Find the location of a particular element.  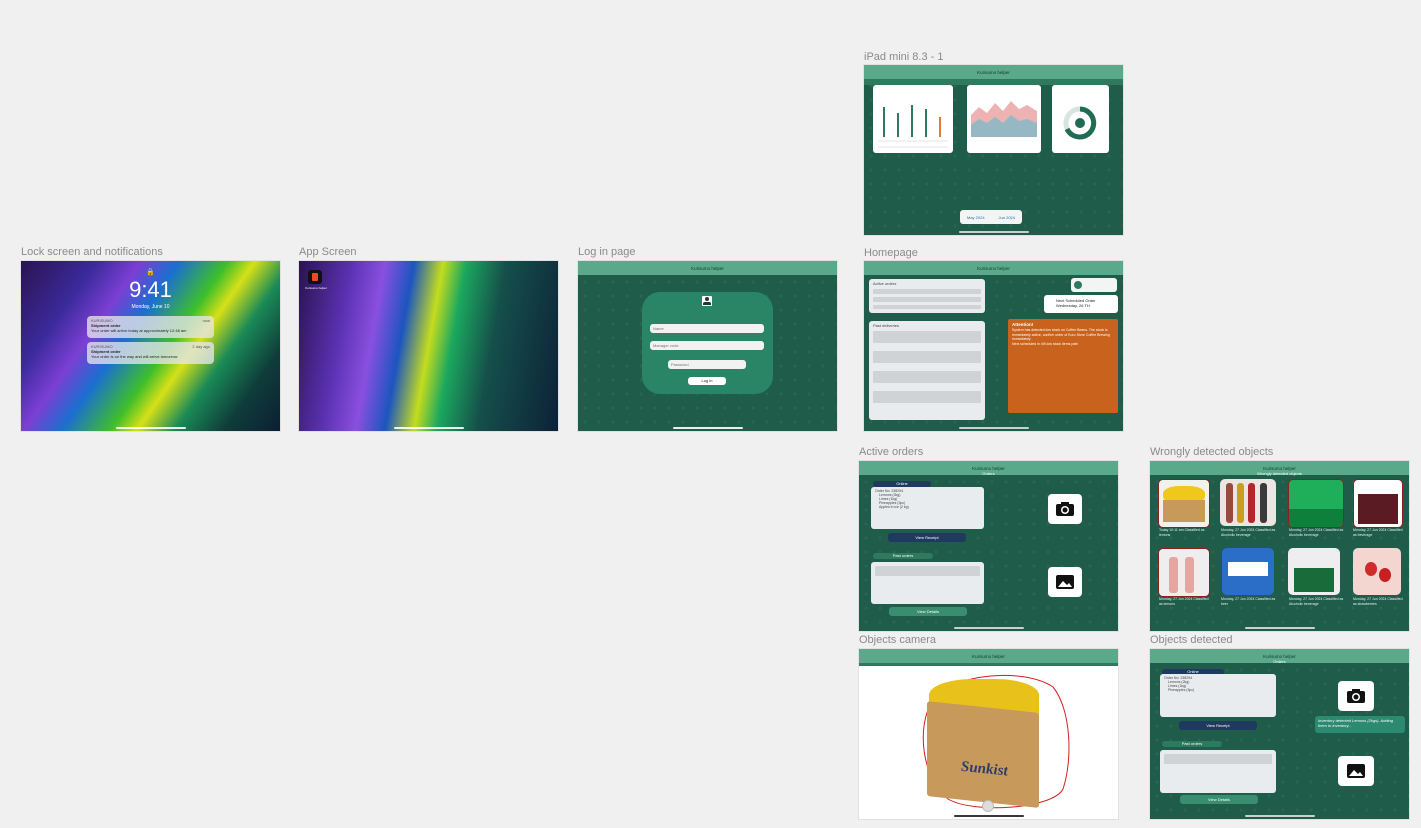

detected-tile-cider is located at coordinates (1378, 503).